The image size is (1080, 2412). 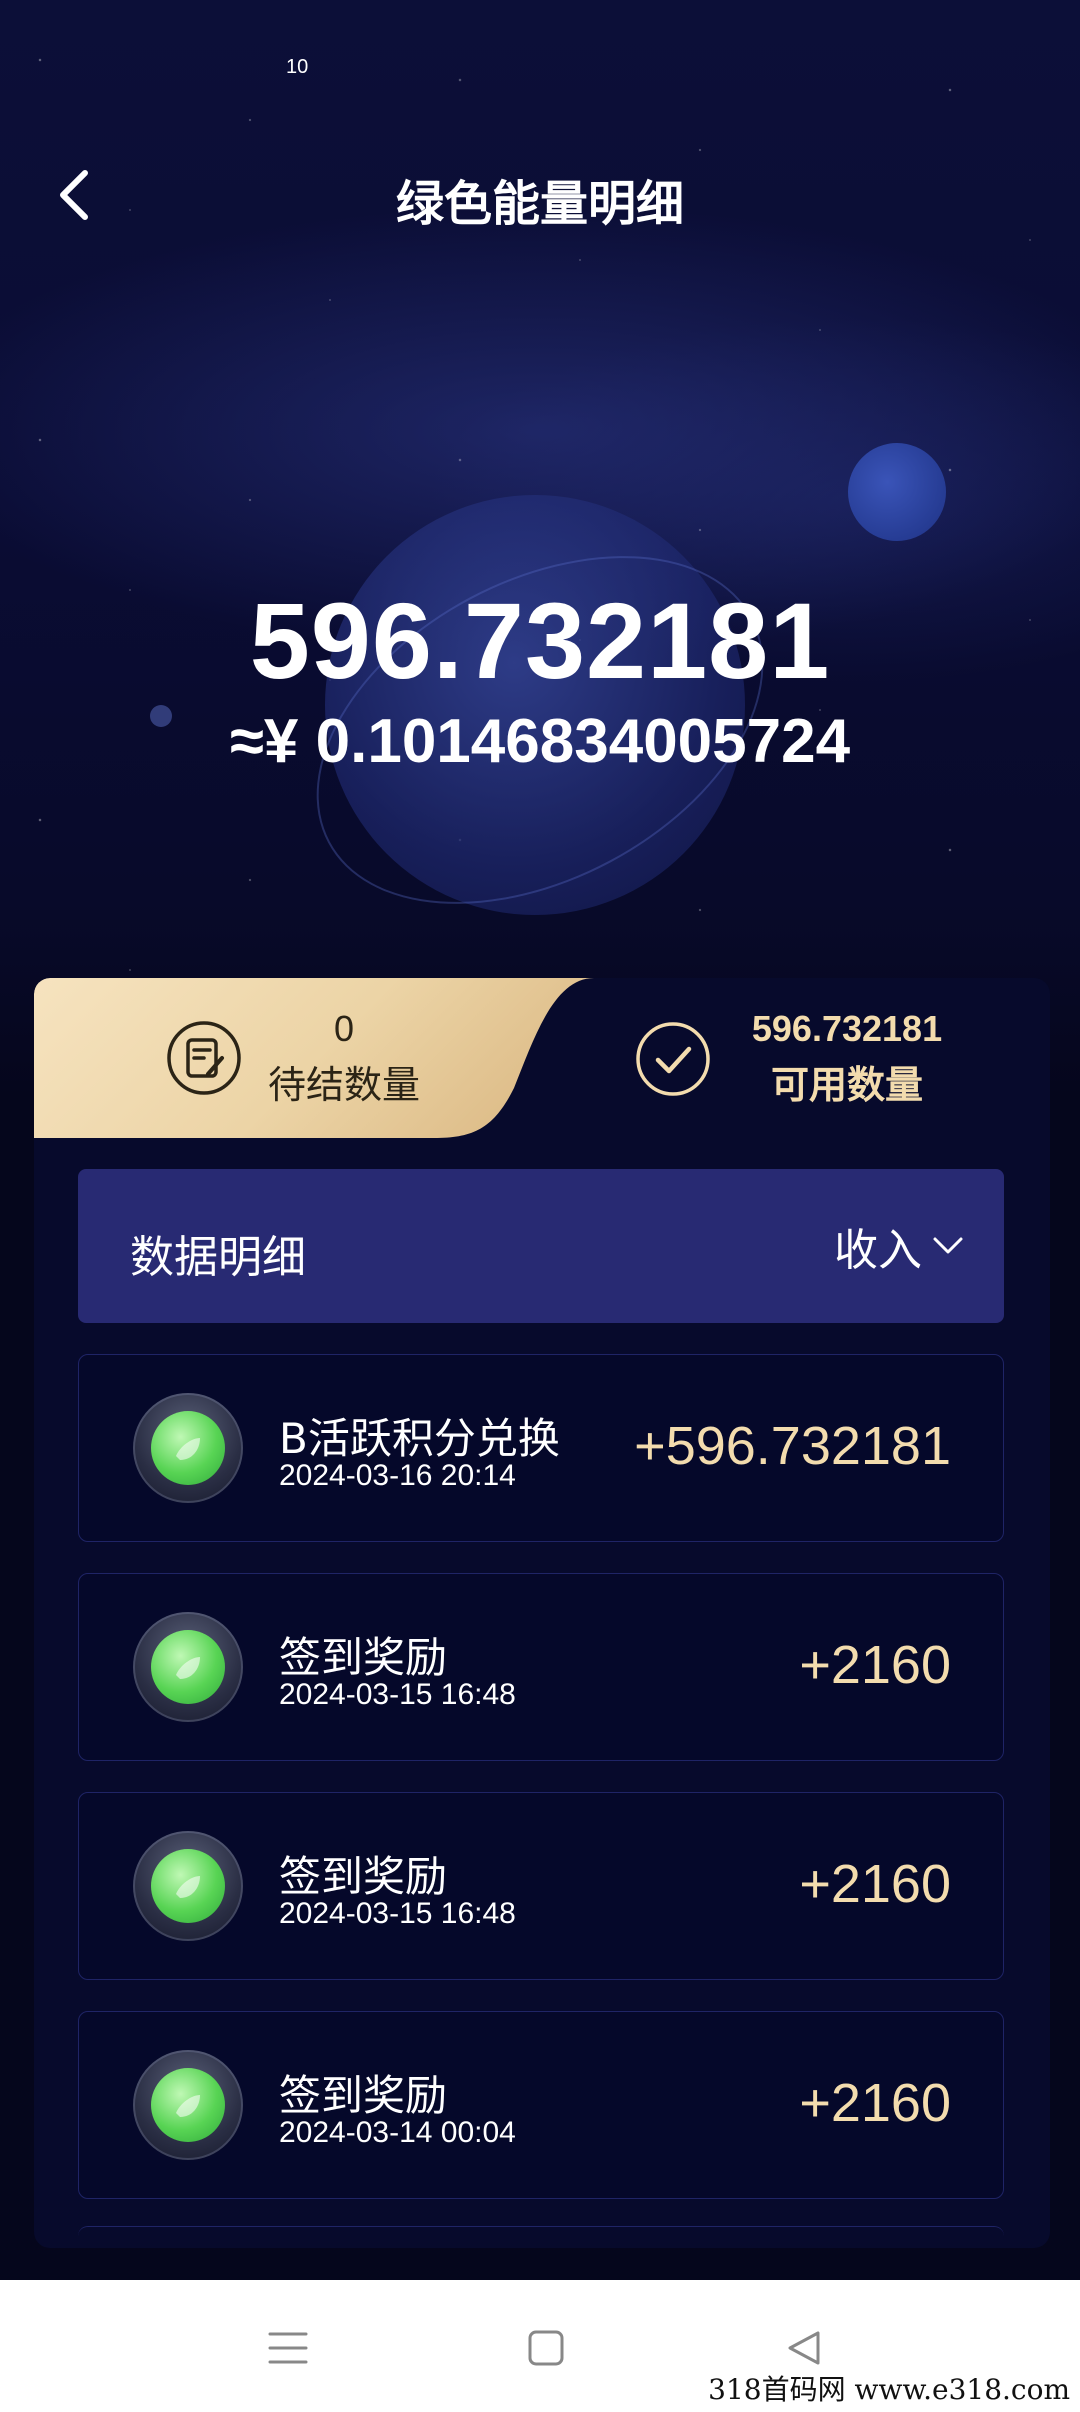 I want to click on system-nav-bar: 318首码网 www.e318.com, so click(x=540, y=2346).